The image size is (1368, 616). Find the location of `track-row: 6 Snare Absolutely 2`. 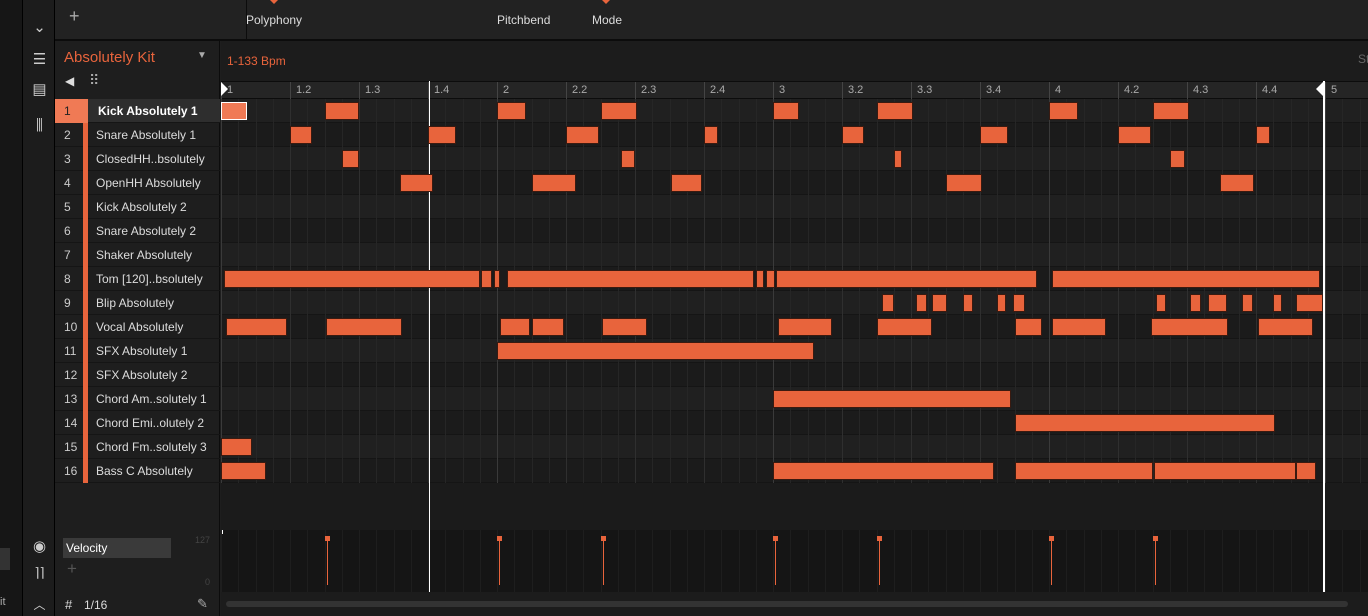

track-row: 6 Snare Absolutely 2 is located at coordinates (137, 230).